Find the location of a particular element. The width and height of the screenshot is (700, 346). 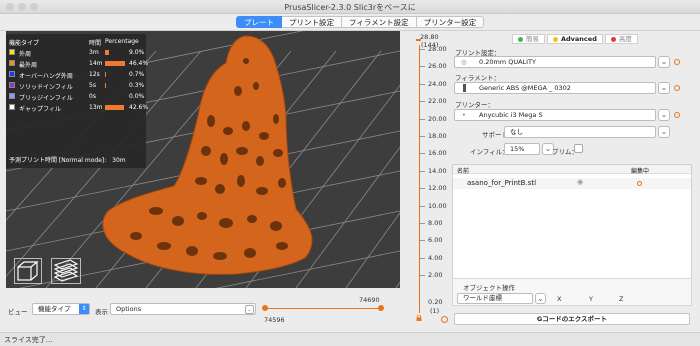

object-row: asano_for_PrintB.stl ◉ is located at coordinates (572, 183).